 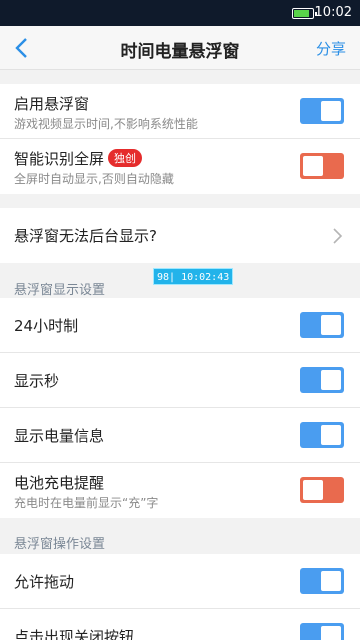 What do you see at coordinates (59, 436) in the screenshot?
I see `row-title: 显示电量信息` at bounding box center [59, 436].